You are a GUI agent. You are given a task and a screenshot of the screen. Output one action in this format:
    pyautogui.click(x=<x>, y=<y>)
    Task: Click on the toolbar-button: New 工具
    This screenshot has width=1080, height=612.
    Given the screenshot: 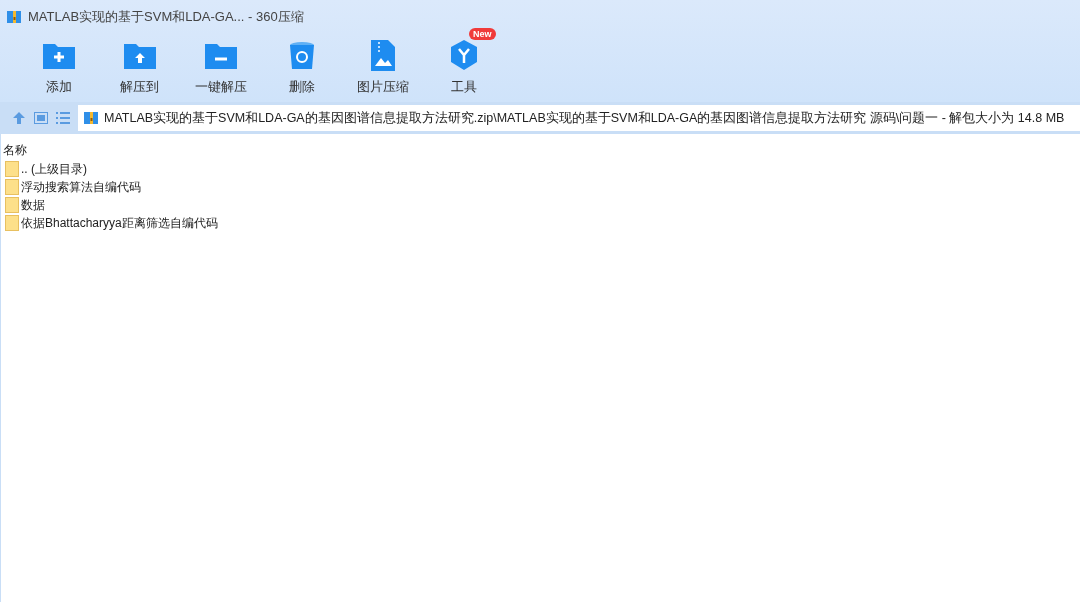 What is the action you would take?
    pyautogui.click(x=463, y=65)
    